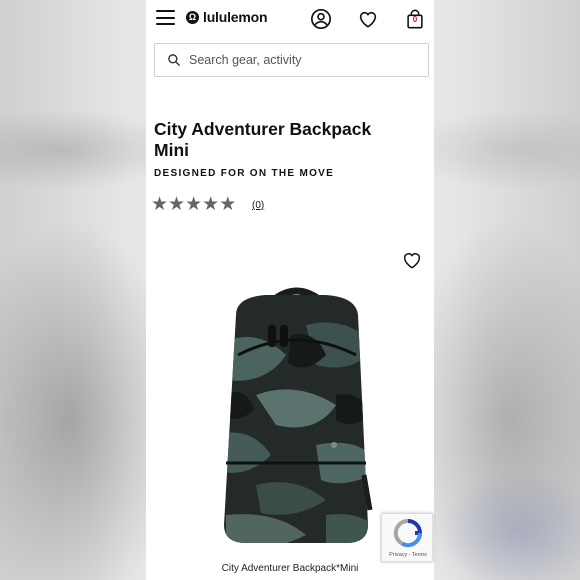  Describe the element at coordinates (408, 533) in the screenshot. I see `recaptcha-icon` at that location.